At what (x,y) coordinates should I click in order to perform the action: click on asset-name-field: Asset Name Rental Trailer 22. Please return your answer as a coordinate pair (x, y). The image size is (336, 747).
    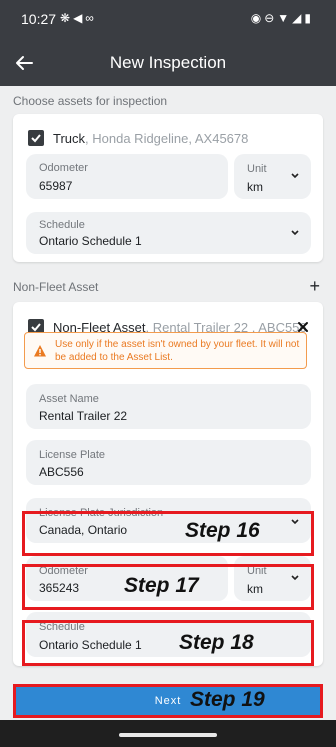
    Looking at the image, I should click on (168, 406).